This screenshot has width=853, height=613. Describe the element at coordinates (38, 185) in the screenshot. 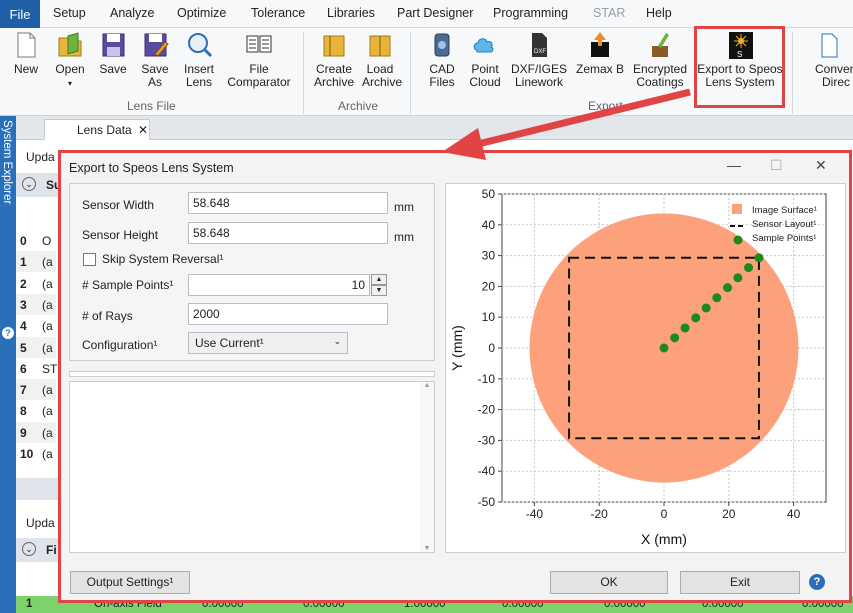

I see `editor-section-header: ⌄ Su` at that location.